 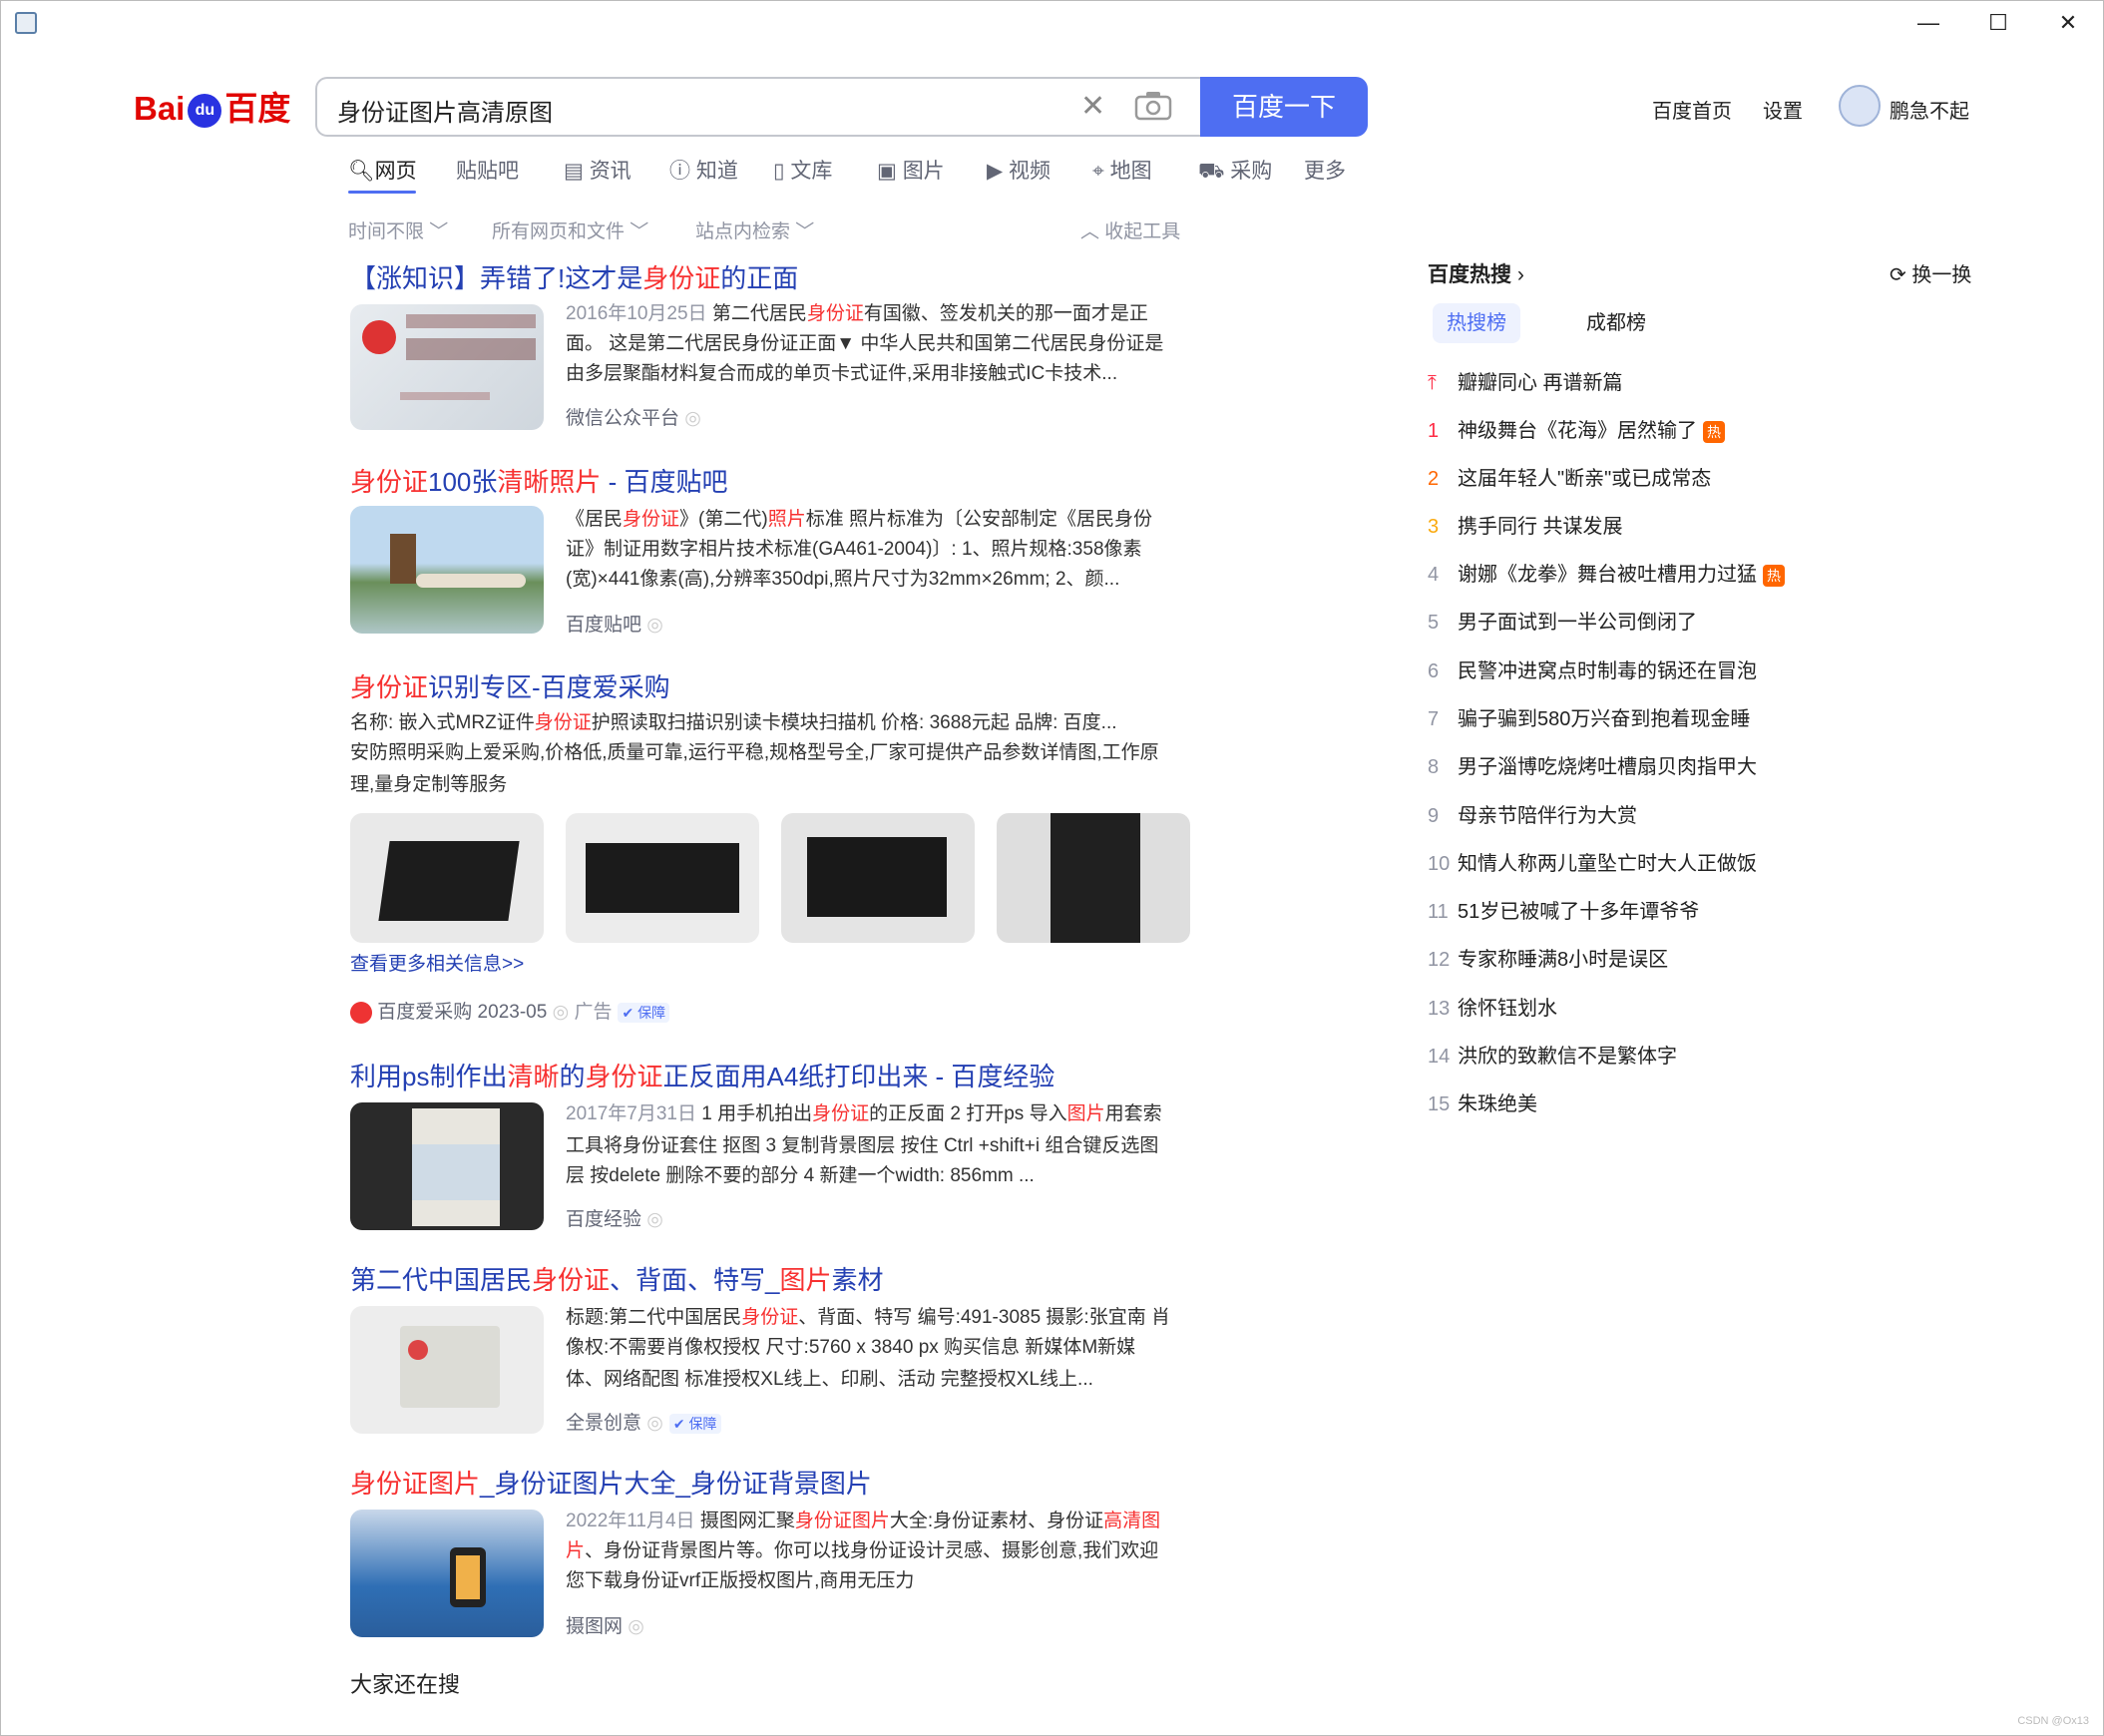 What do you see at coordinates (447, 570) in the screenshot?
I see `pavilion-thumbnail` at bounding box center [447, 570].